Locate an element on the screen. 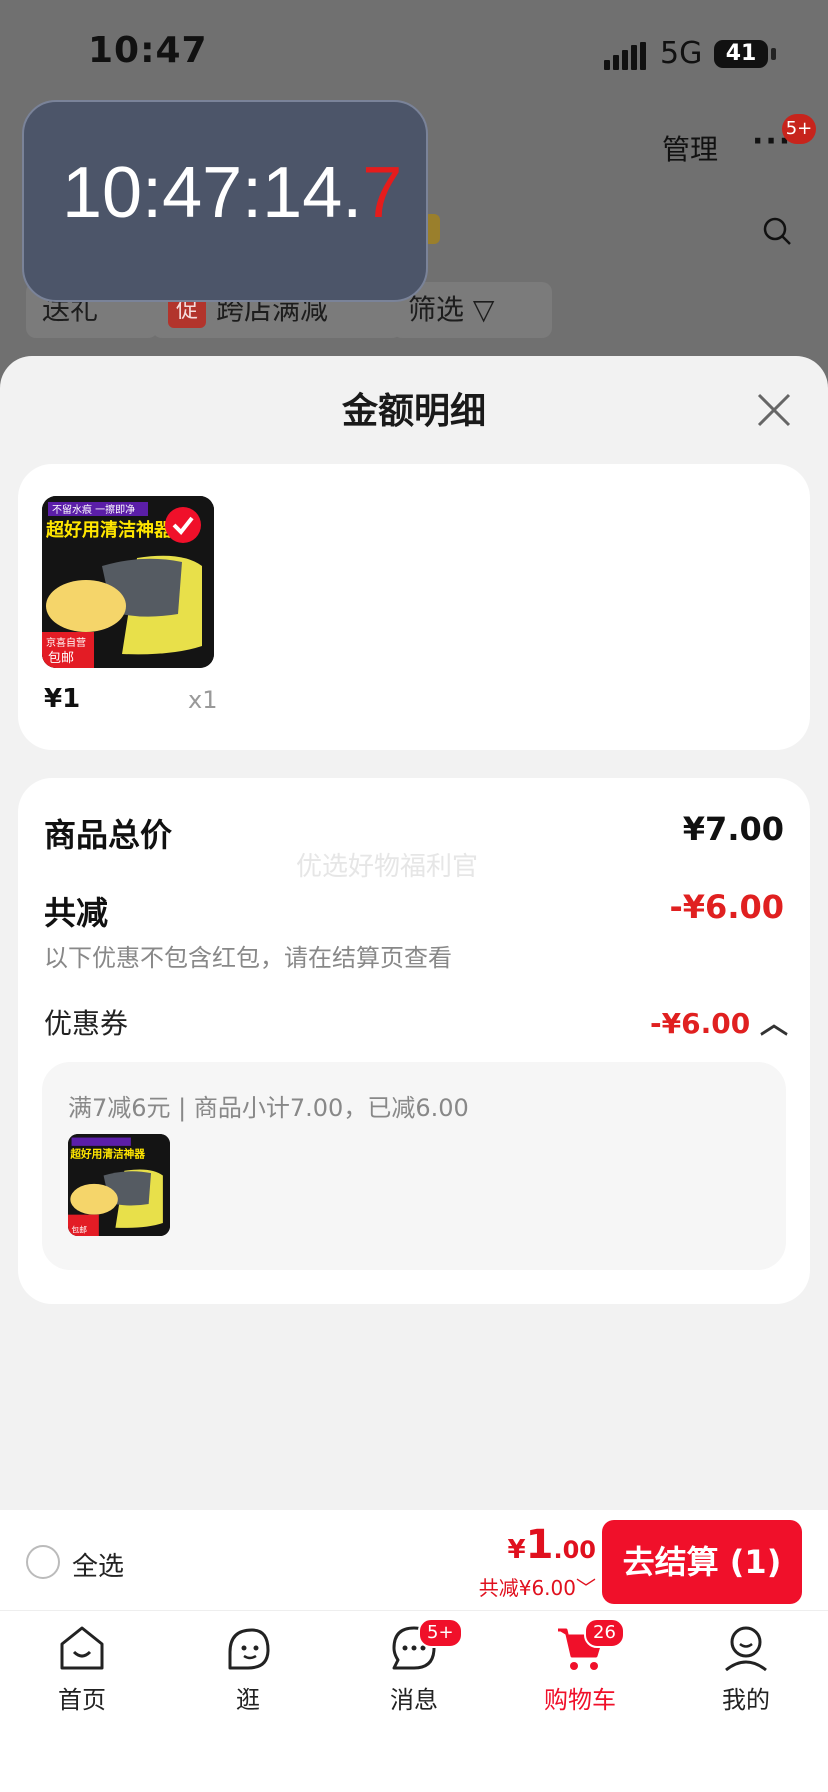 This screenshot has height=1792, width=828. footer-discount: 共减¥6.00 is located at coordinates (527, 1588).